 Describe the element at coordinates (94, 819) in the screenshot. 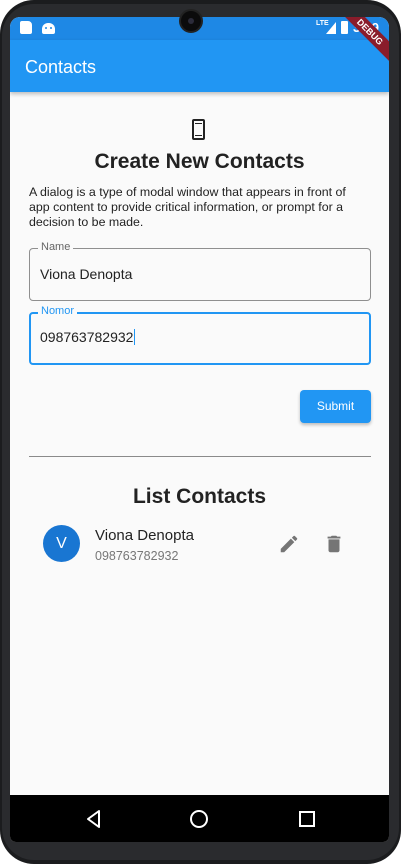

I see `back-icon` at that location.